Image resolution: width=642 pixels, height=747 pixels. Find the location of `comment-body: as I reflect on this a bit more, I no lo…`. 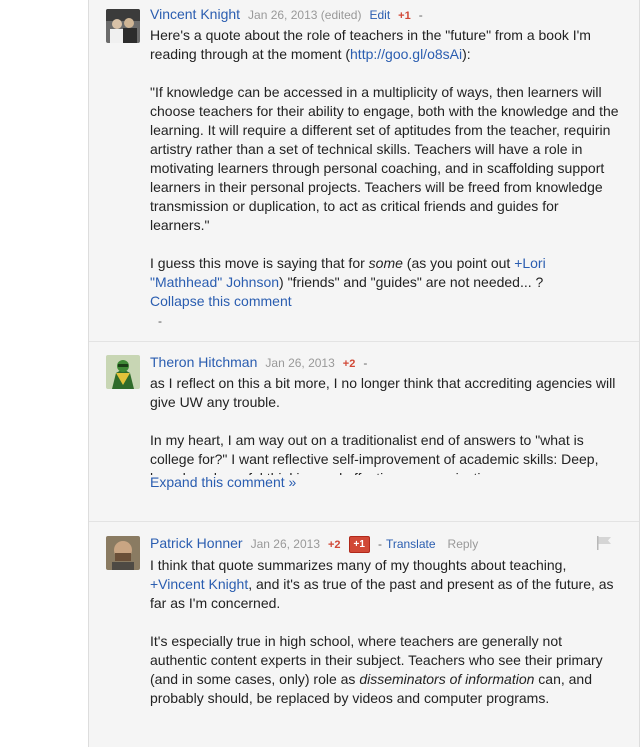

comment-body: as I reflect on this a bit more, I no lo… is located at coordinates (385, 424).